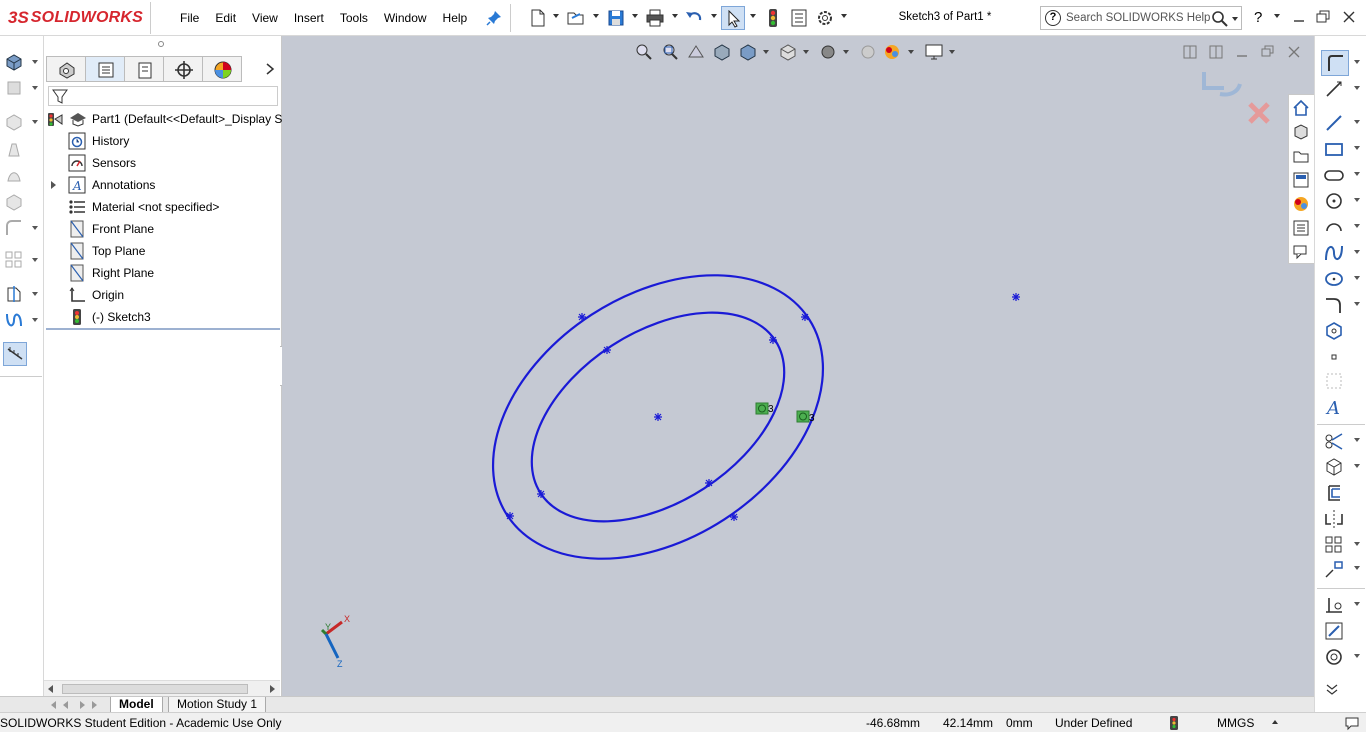  What do you see at coordinates (596, 16) in the screenshot?
I see `open-dropdown-icon` at bounding box center [596, 16].